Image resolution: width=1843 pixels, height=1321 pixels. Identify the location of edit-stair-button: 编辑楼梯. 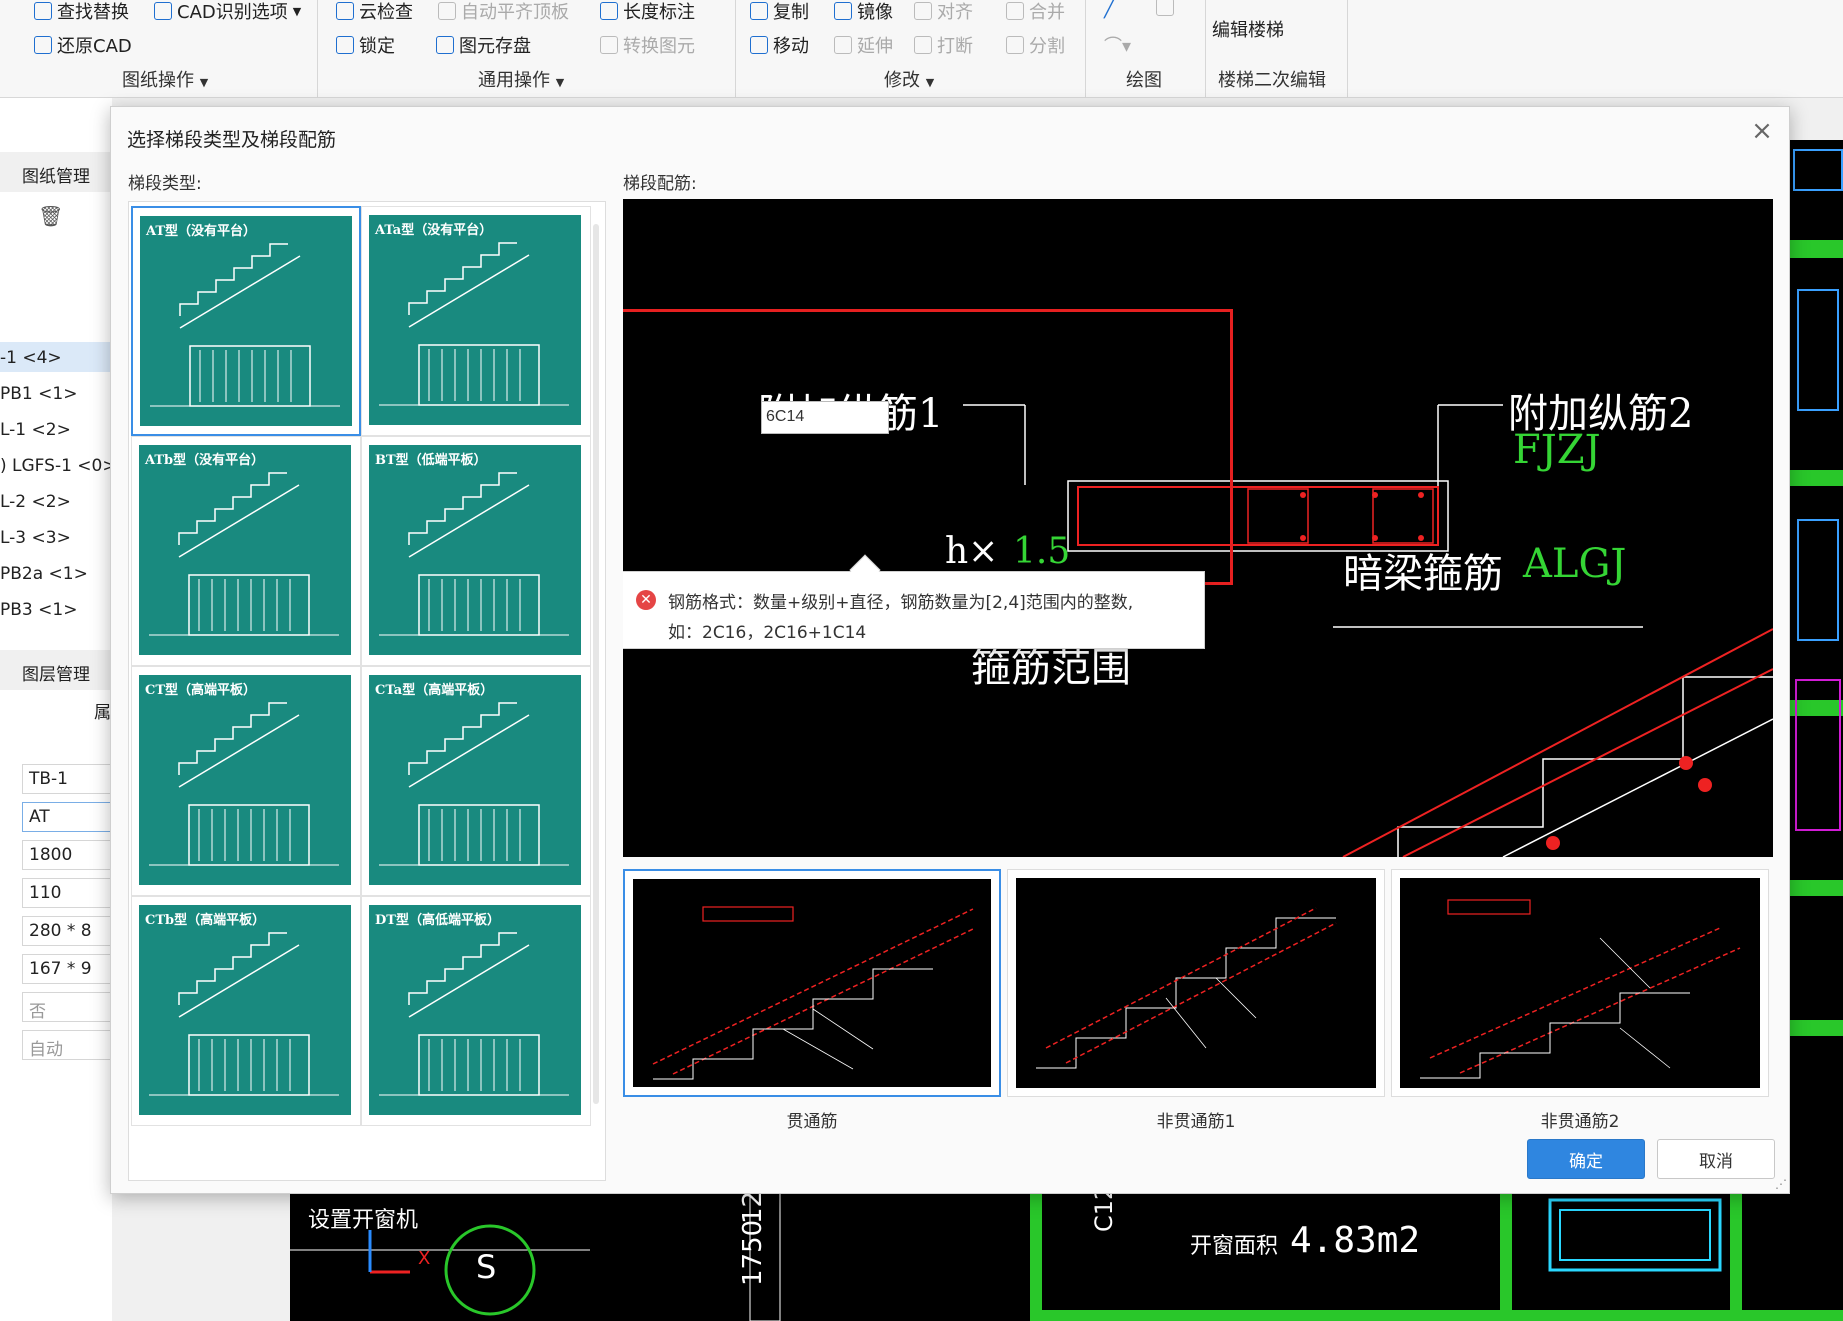
(1248, 29).